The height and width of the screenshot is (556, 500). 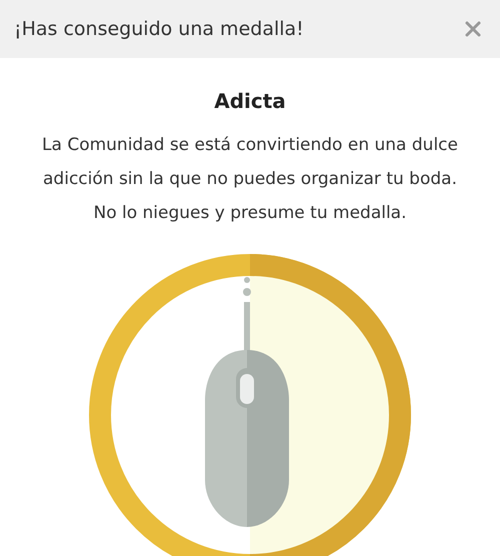 I want to click on badge-name: Adicta, so click(x=250, y=101).